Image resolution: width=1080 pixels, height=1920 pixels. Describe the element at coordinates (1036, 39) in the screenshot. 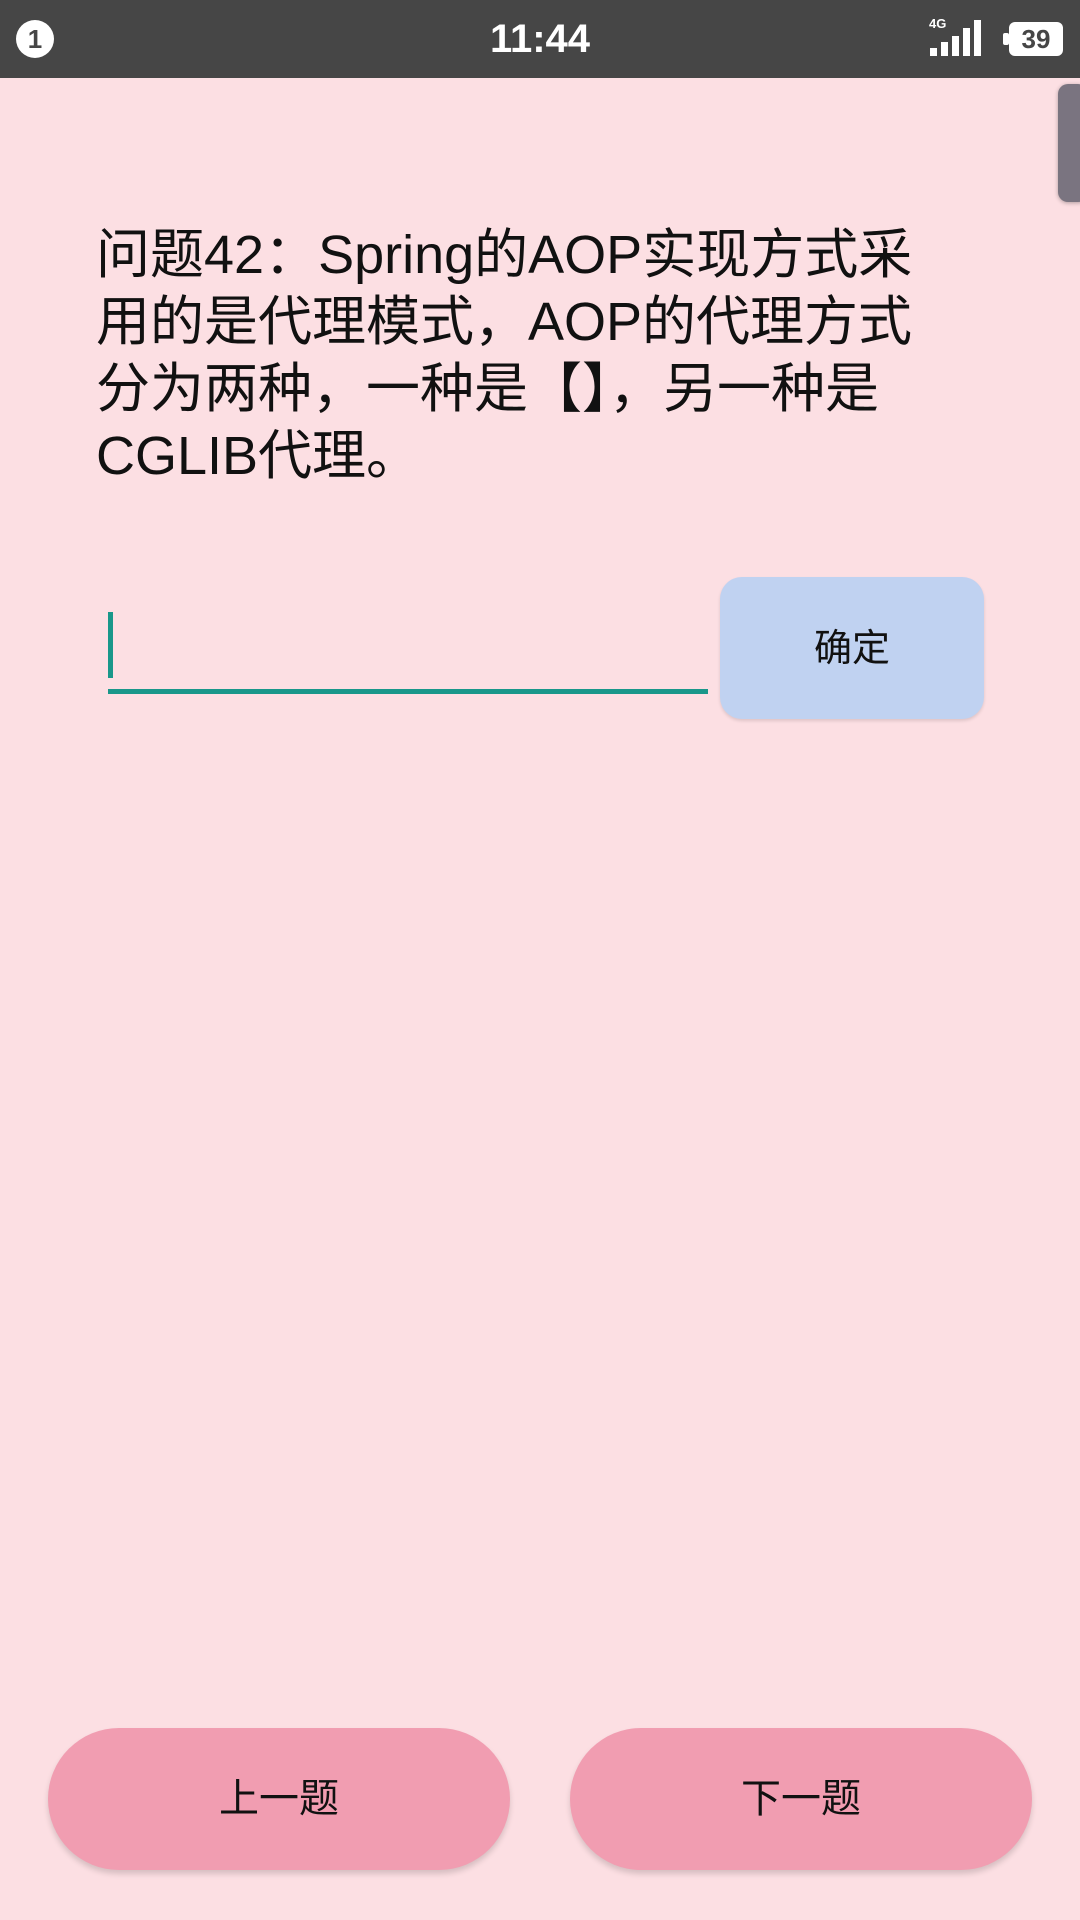

I see `battery-level: 39` at that location.